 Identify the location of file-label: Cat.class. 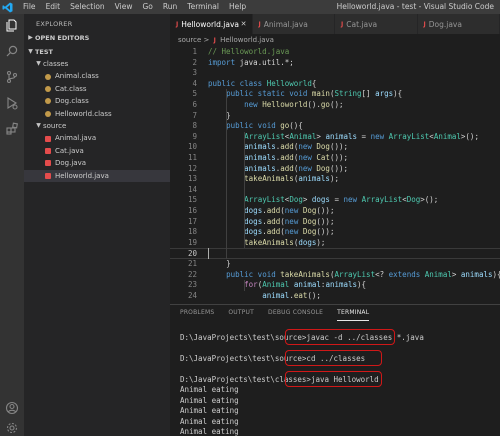
(71, 88).